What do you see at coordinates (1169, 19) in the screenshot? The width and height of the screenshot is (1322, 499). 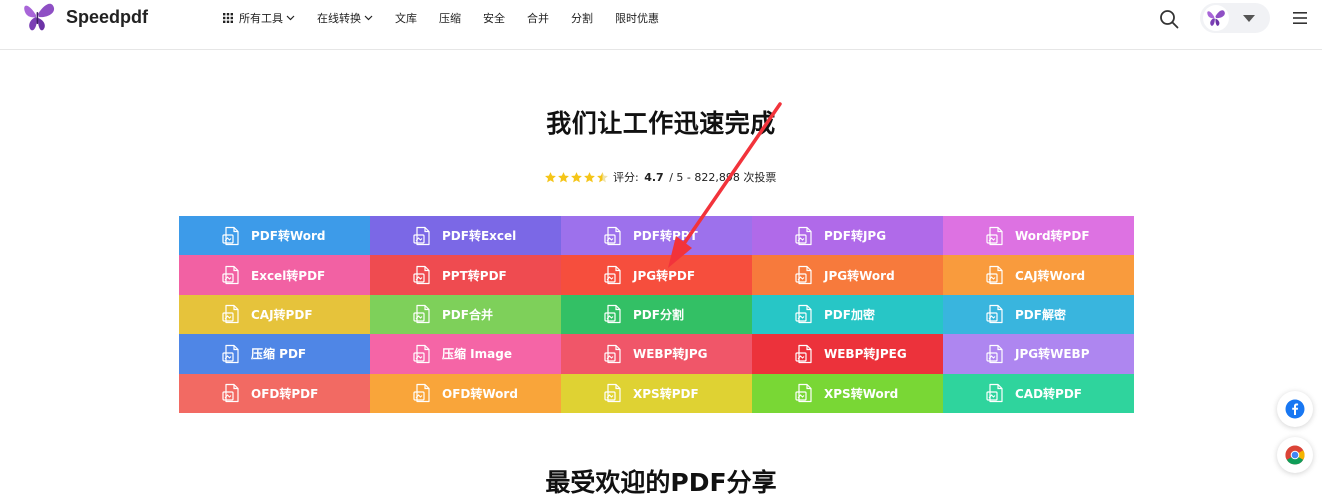 I see `search-icon` at bounding box center [1169, 19].